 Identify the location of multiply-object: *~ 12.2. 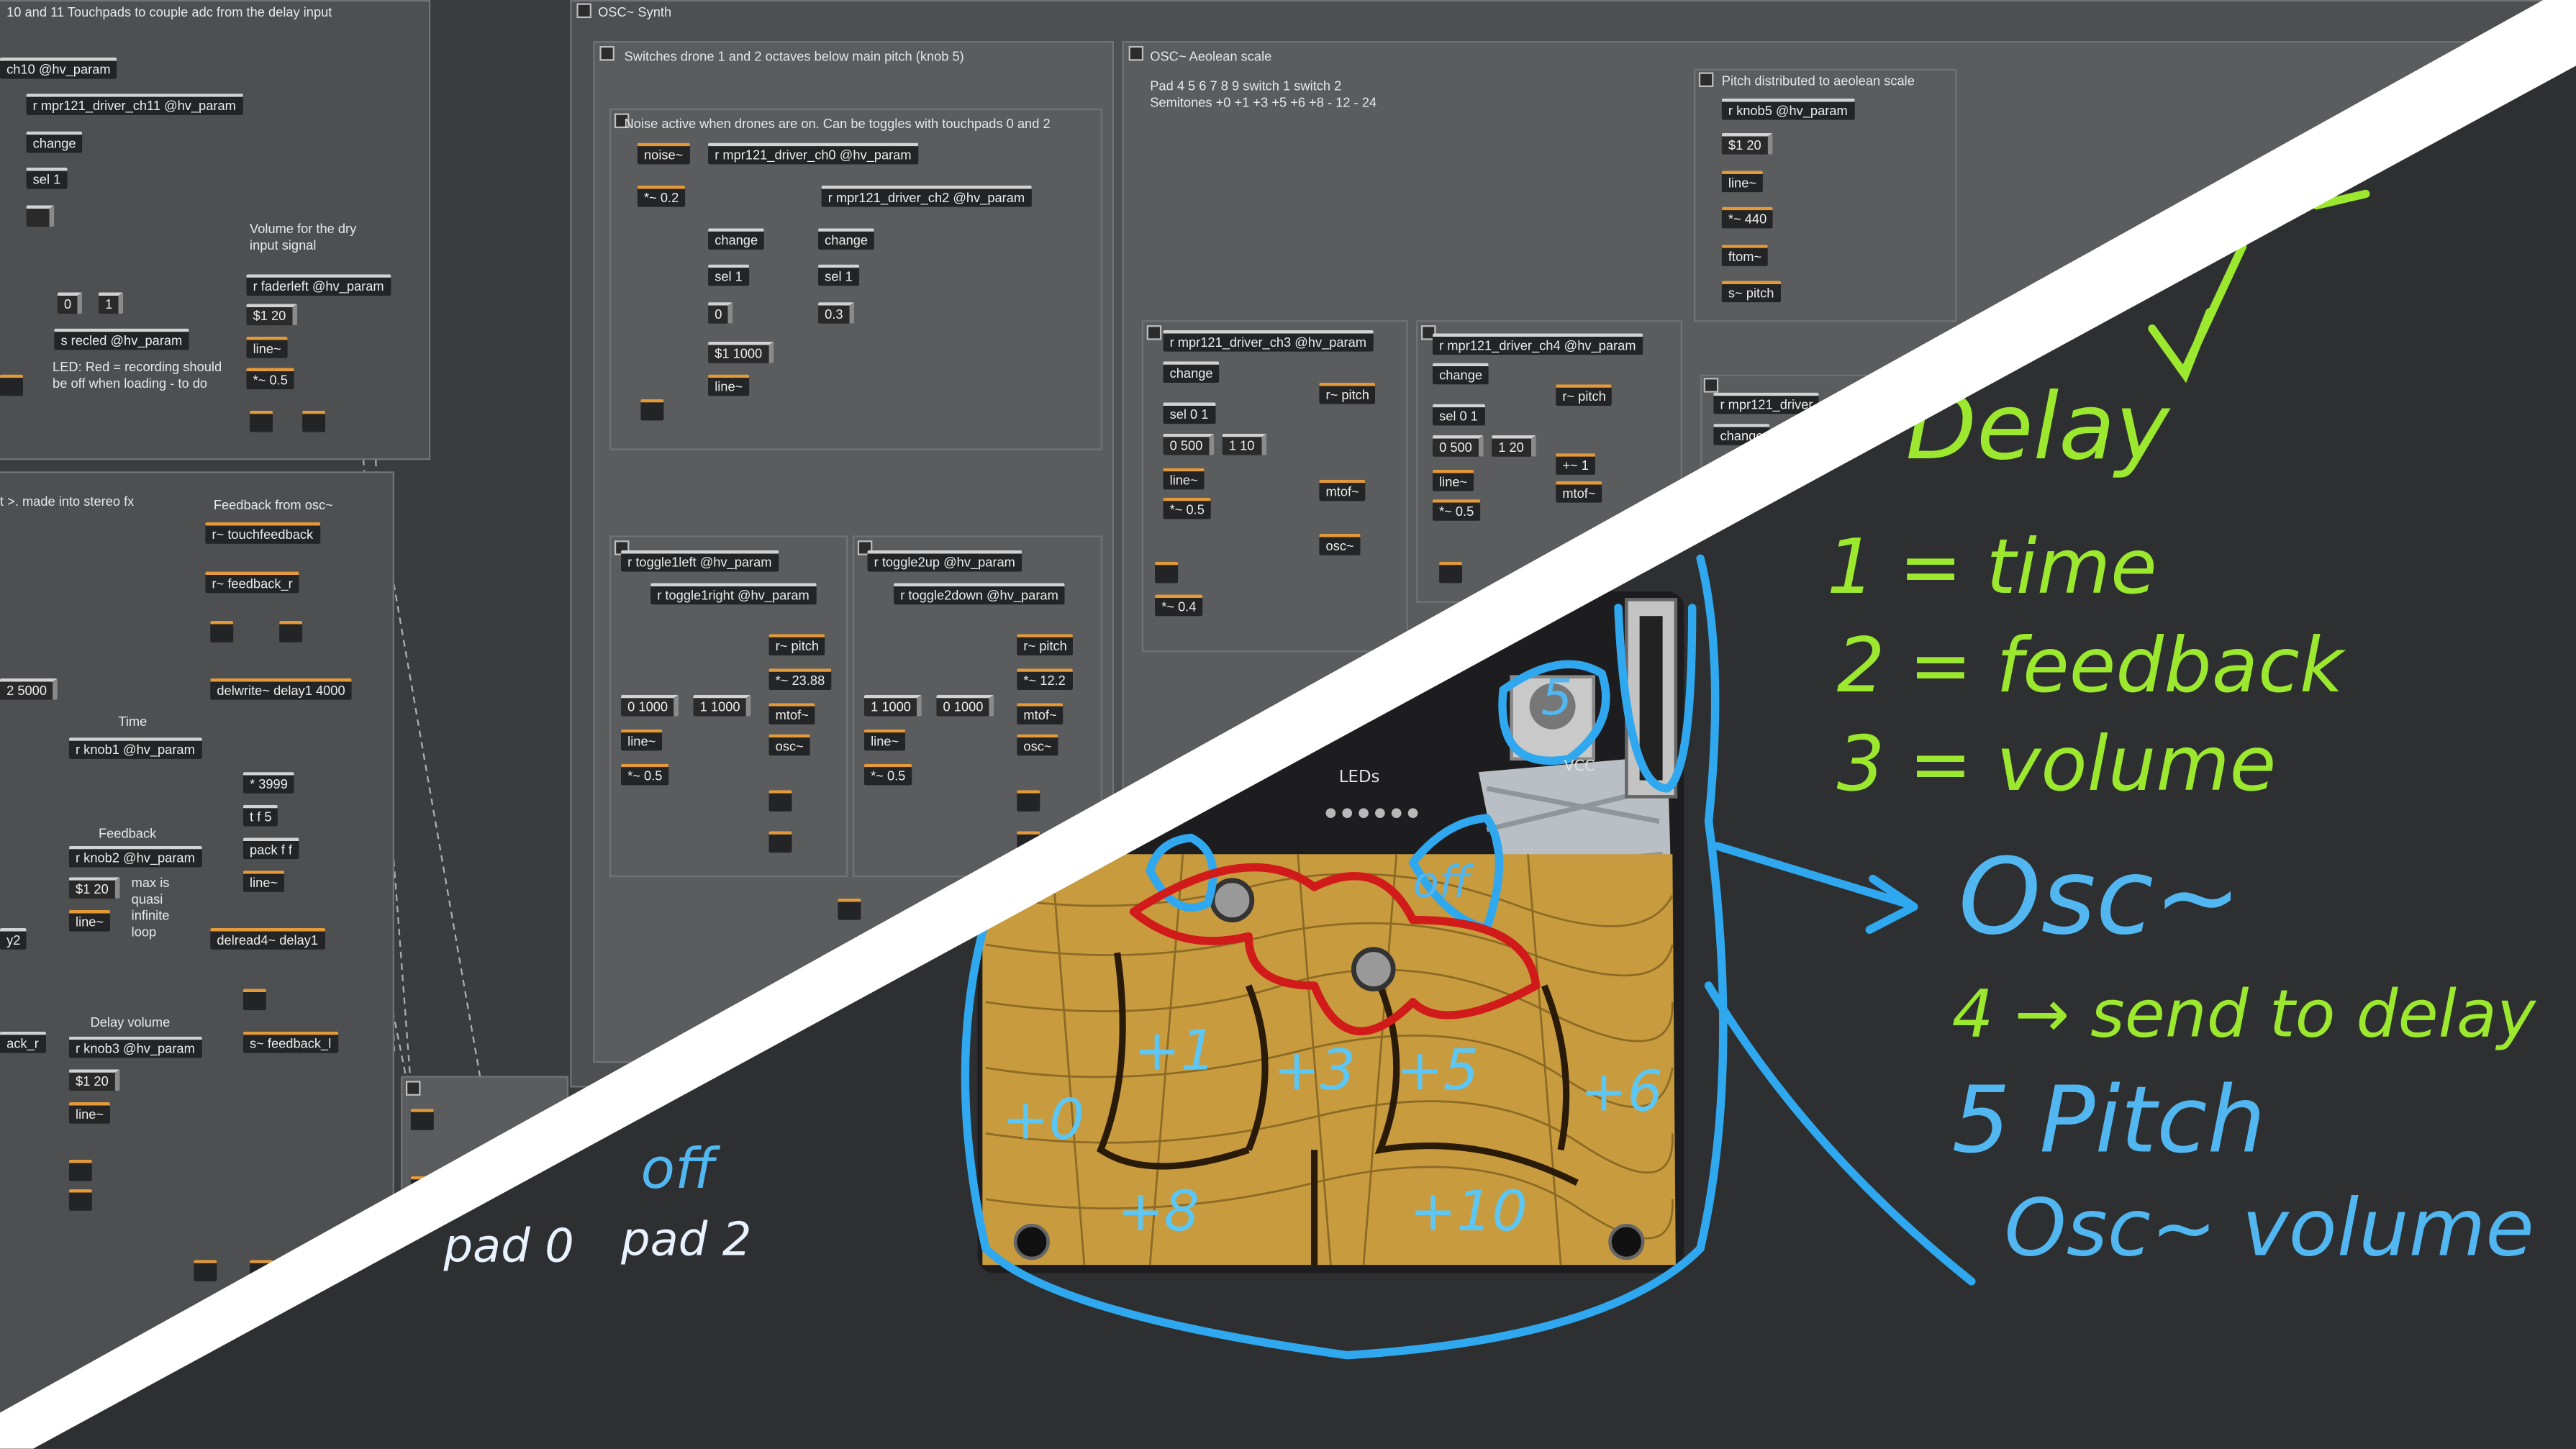
(1044, 679).